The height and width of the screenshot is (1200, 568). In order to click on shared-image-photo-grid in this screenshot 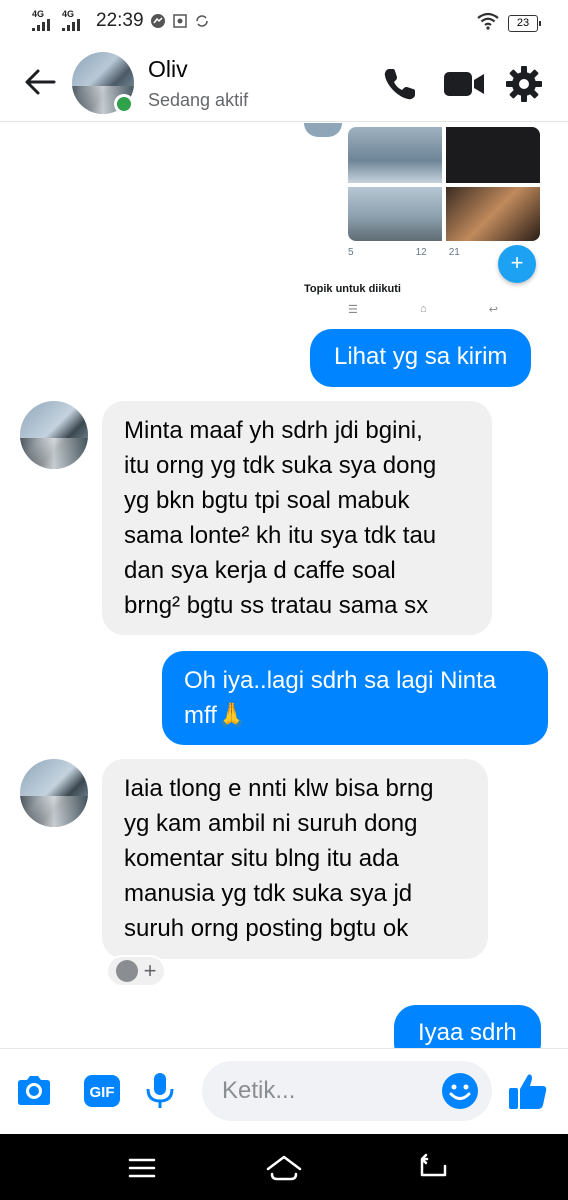, I will do `click(444, 184)`.